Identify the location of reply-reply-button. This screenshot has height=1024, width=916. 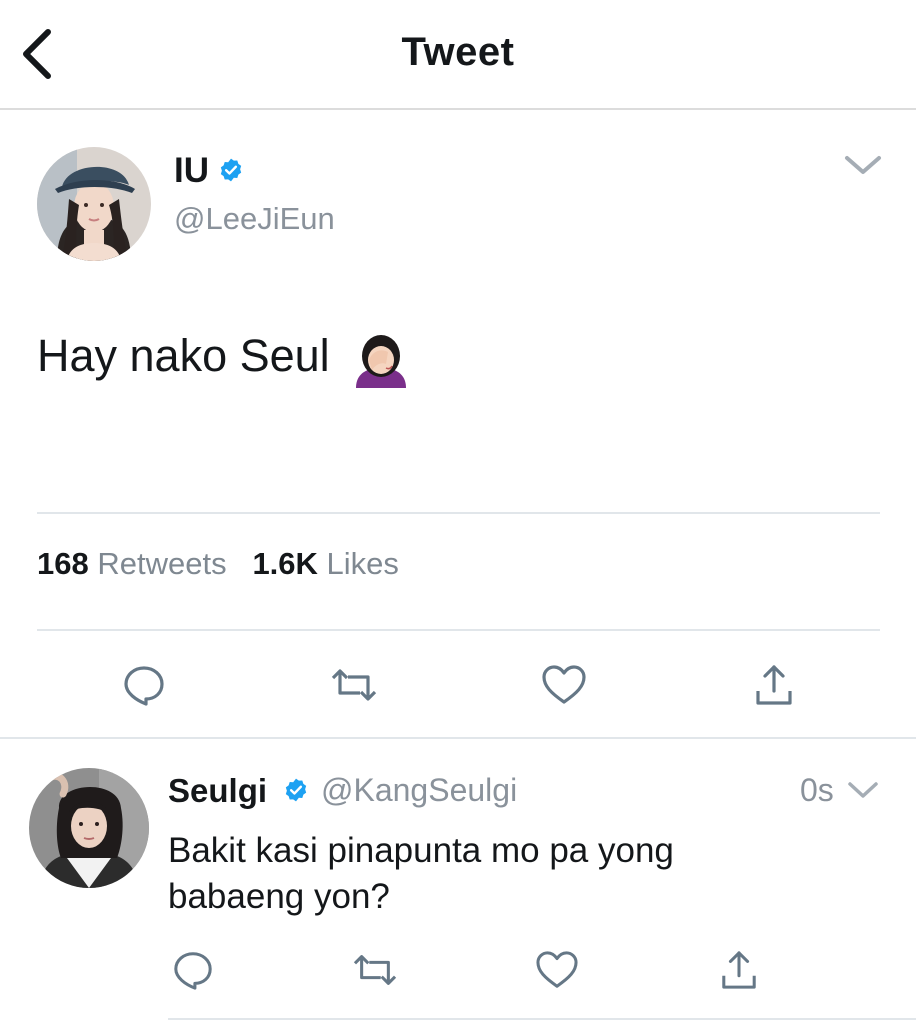
(193, 970).